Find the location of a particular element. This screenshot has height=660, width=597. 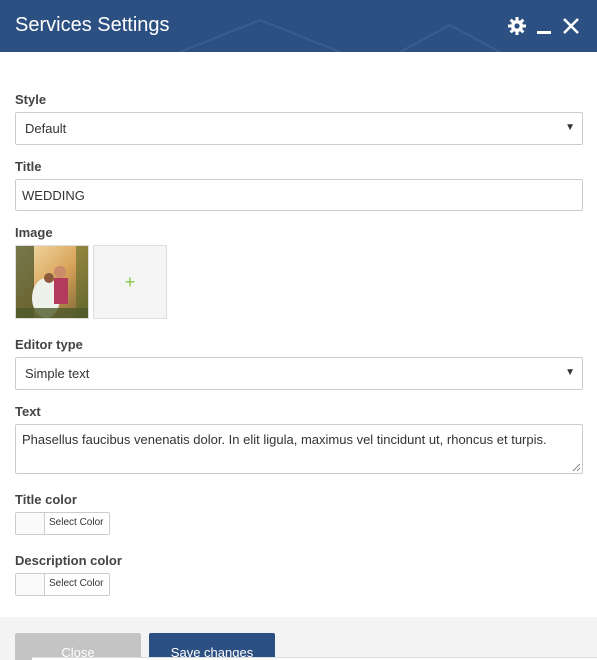

title-label: Title is located at coordinates (28, 166).